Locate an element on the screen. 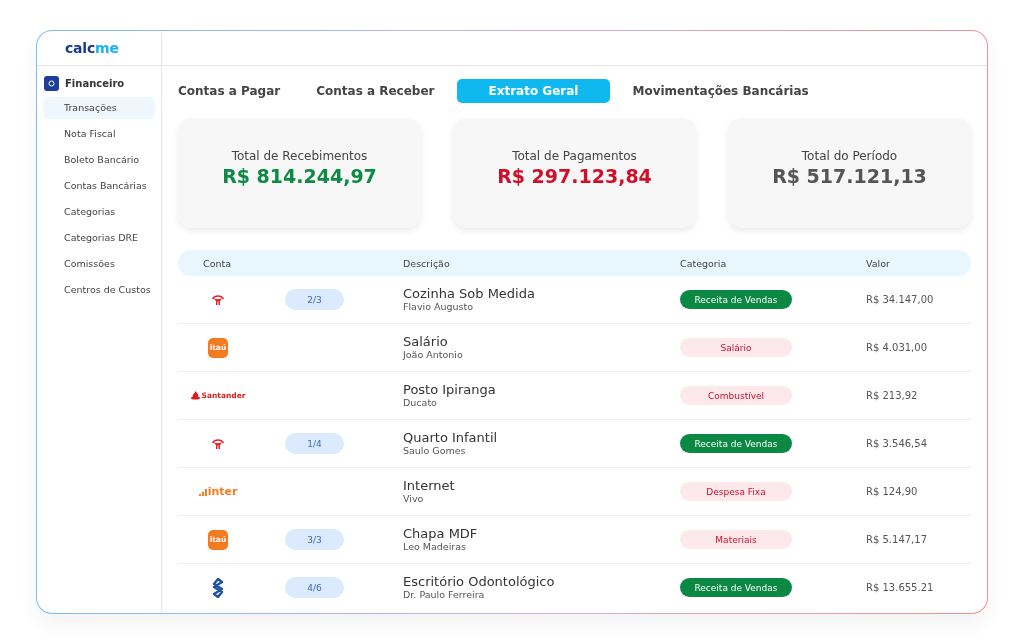 The image size is (1024, 644). transaction-contact: João Antonio is located at coordinates (433, 354).